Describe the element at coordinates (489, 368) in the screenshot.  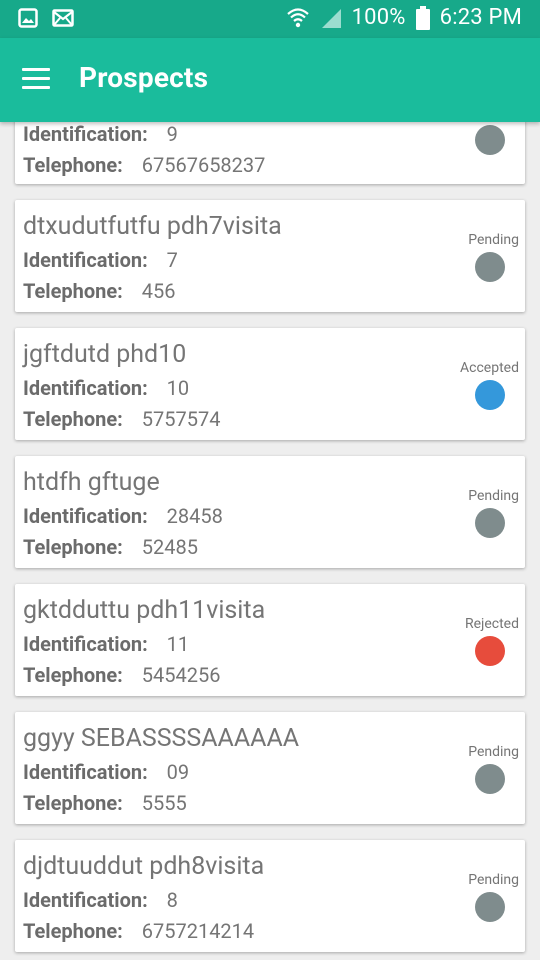
I see `status-badge: Accepted` at that location.